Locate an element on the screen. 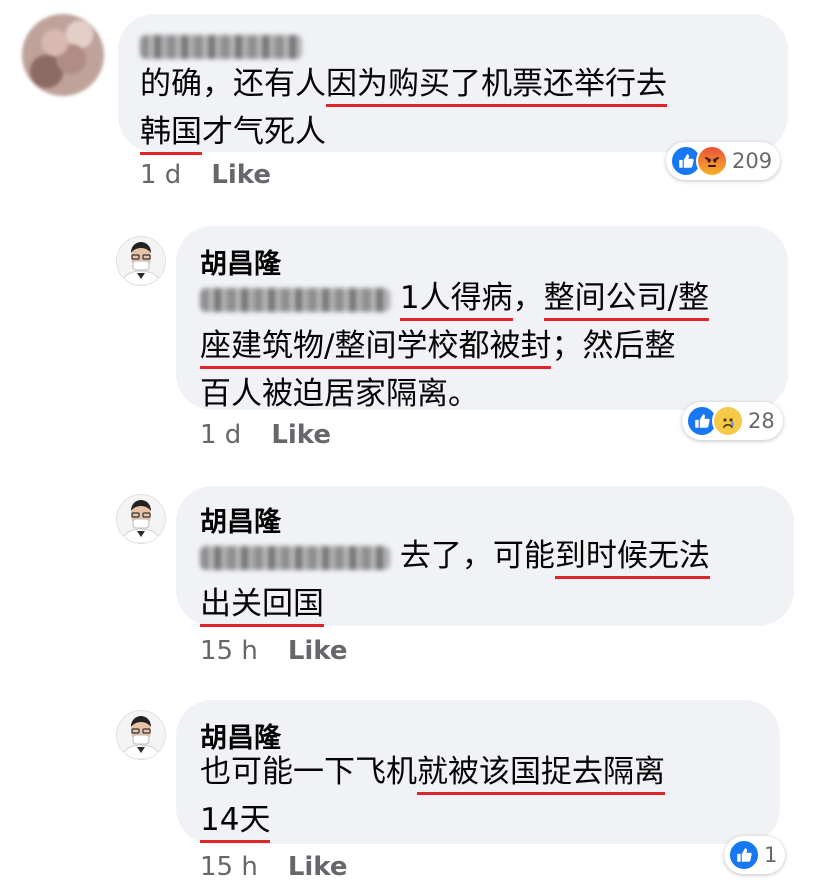 The height and width of the screenshot is (890, 828). reaction-summary: 1 is located at coordinates (755, 855).